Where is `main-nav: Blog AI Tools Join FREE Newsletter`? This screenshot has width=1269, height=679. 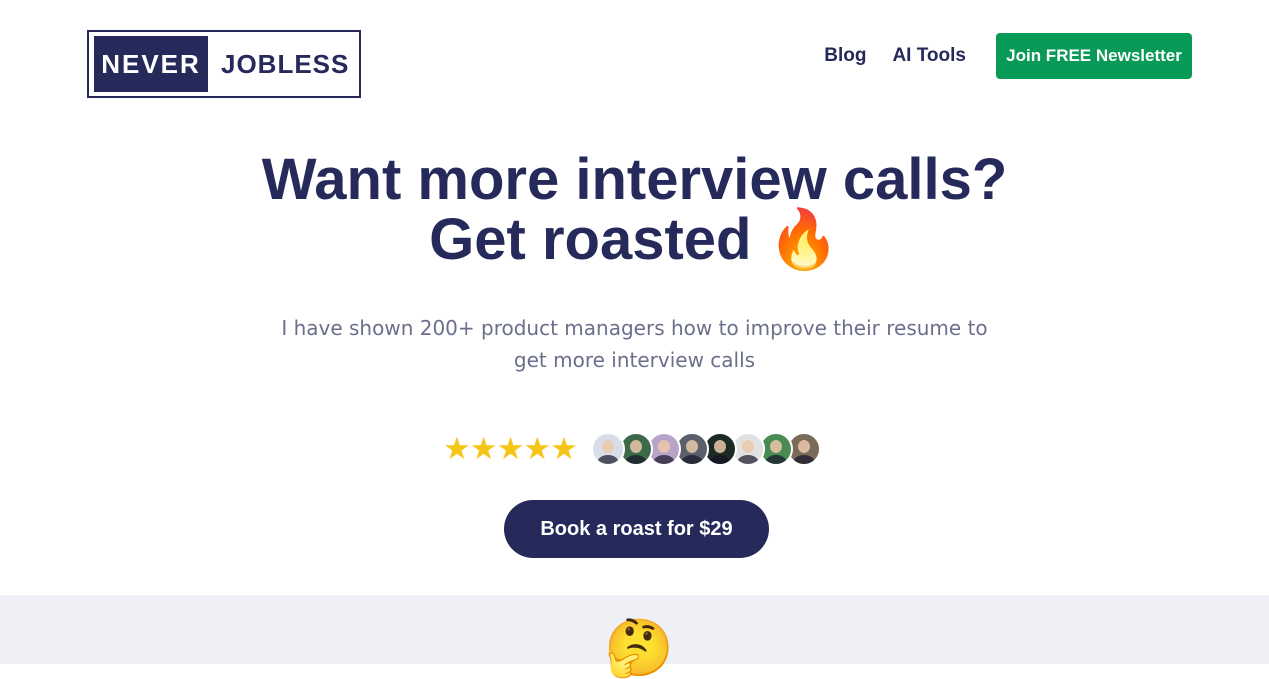 main-nav: Blog AI Tools Join FREE Newsletter is located at coordinates (1008, 56).